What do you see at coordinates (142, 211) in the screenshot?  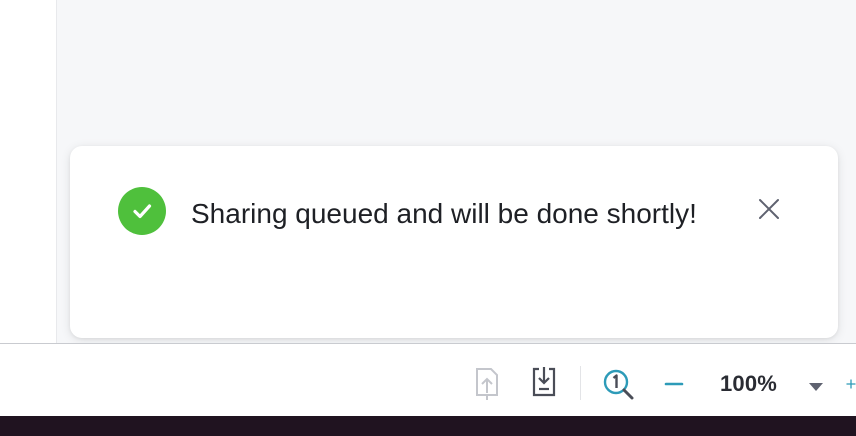 I see `check-circle-icon` at bounding box center [142, 211].